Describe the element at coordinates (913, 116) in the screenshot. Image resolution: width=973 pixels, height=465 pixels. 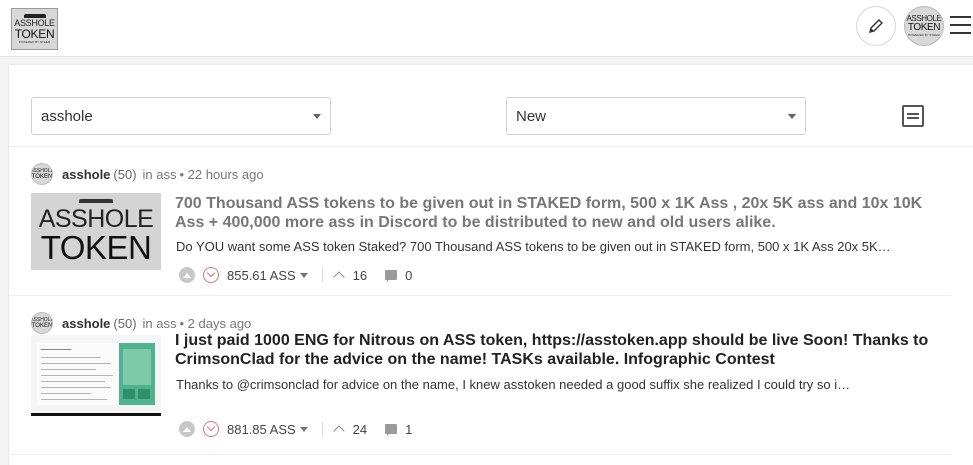
I see `layout-toggle-icon` at that location.